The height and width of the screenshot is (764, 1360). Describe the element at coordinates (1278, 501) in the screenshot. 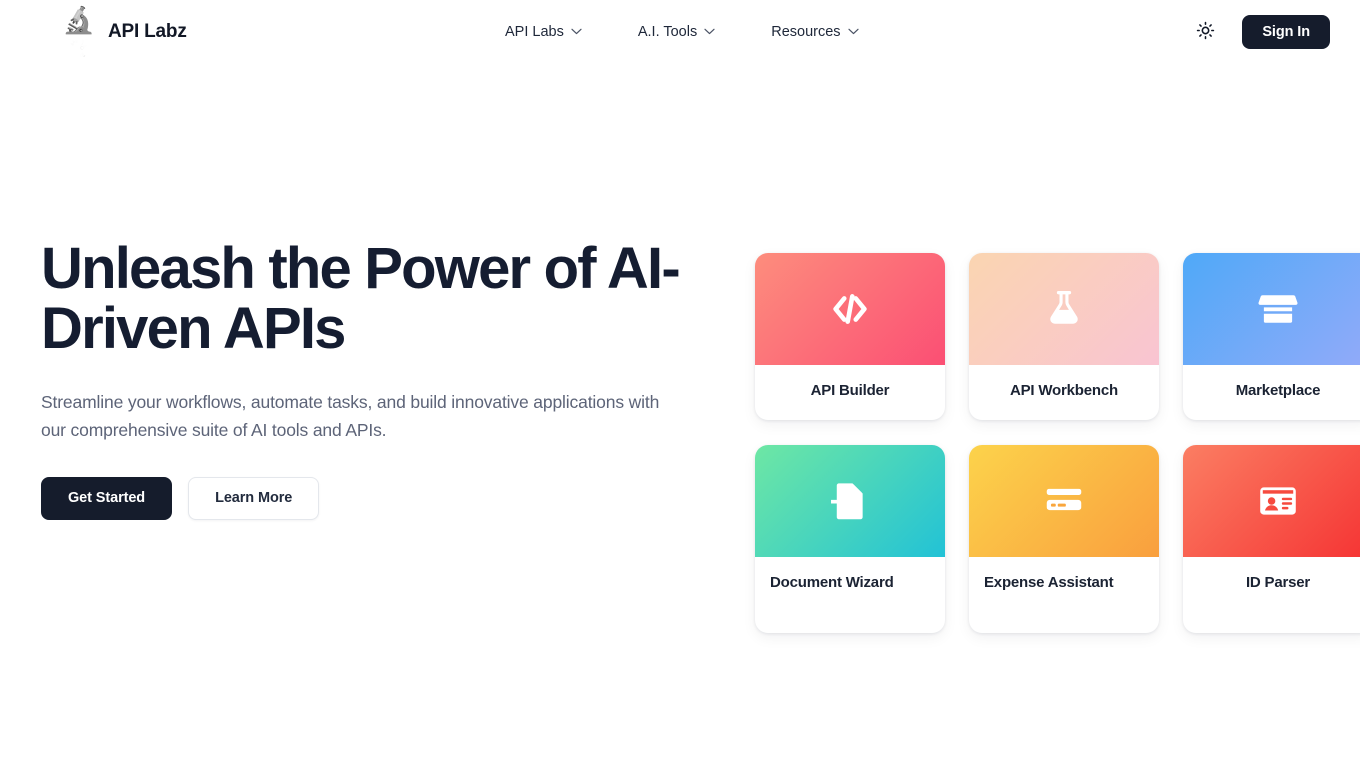

I see `id-card-icon` at that location.